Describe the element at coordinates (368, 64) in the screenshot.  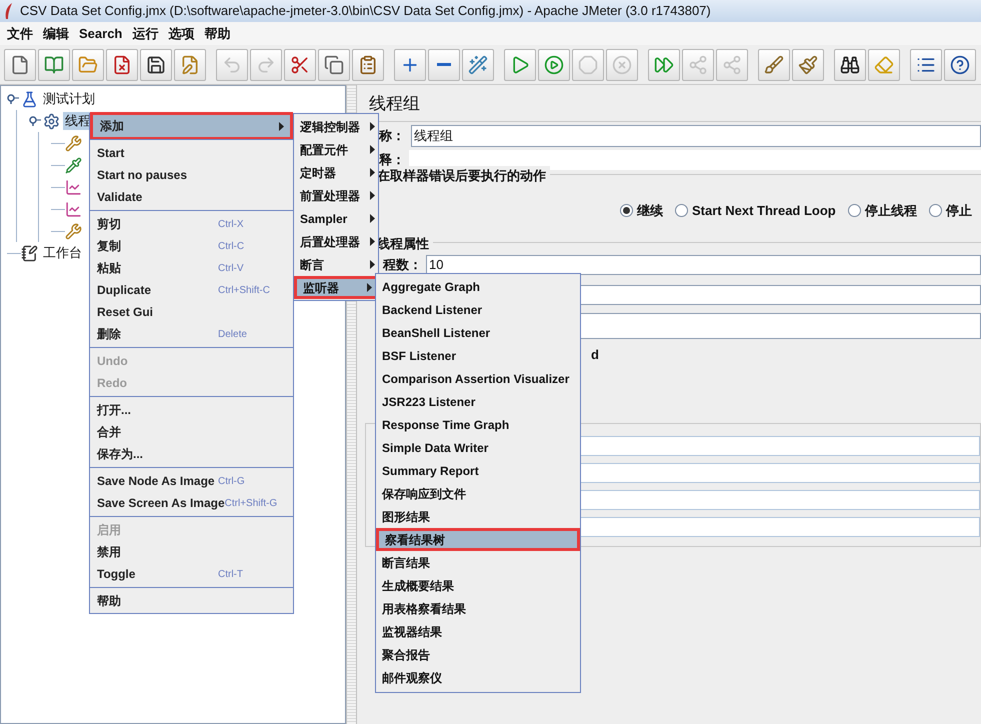
I see `clipboard-icon` at that location.